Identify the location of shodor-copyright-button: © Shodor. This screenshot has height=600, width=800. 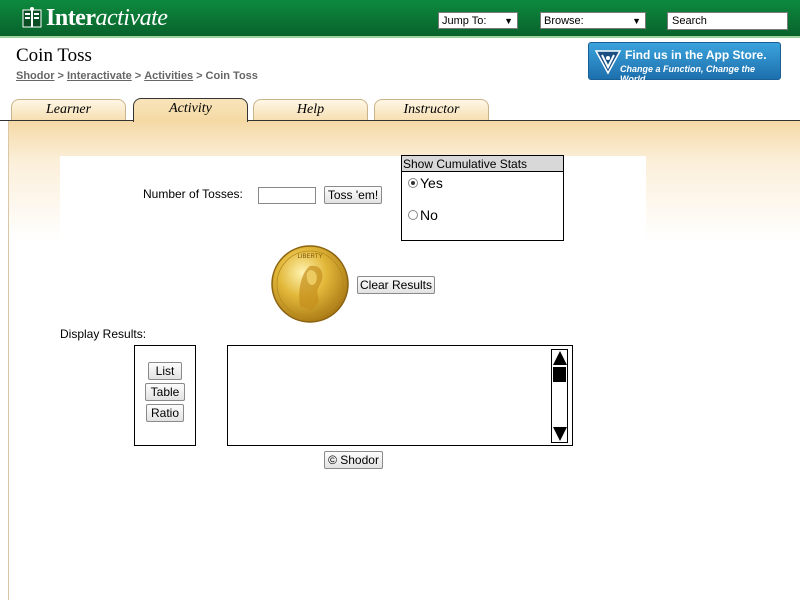
(353, 460).